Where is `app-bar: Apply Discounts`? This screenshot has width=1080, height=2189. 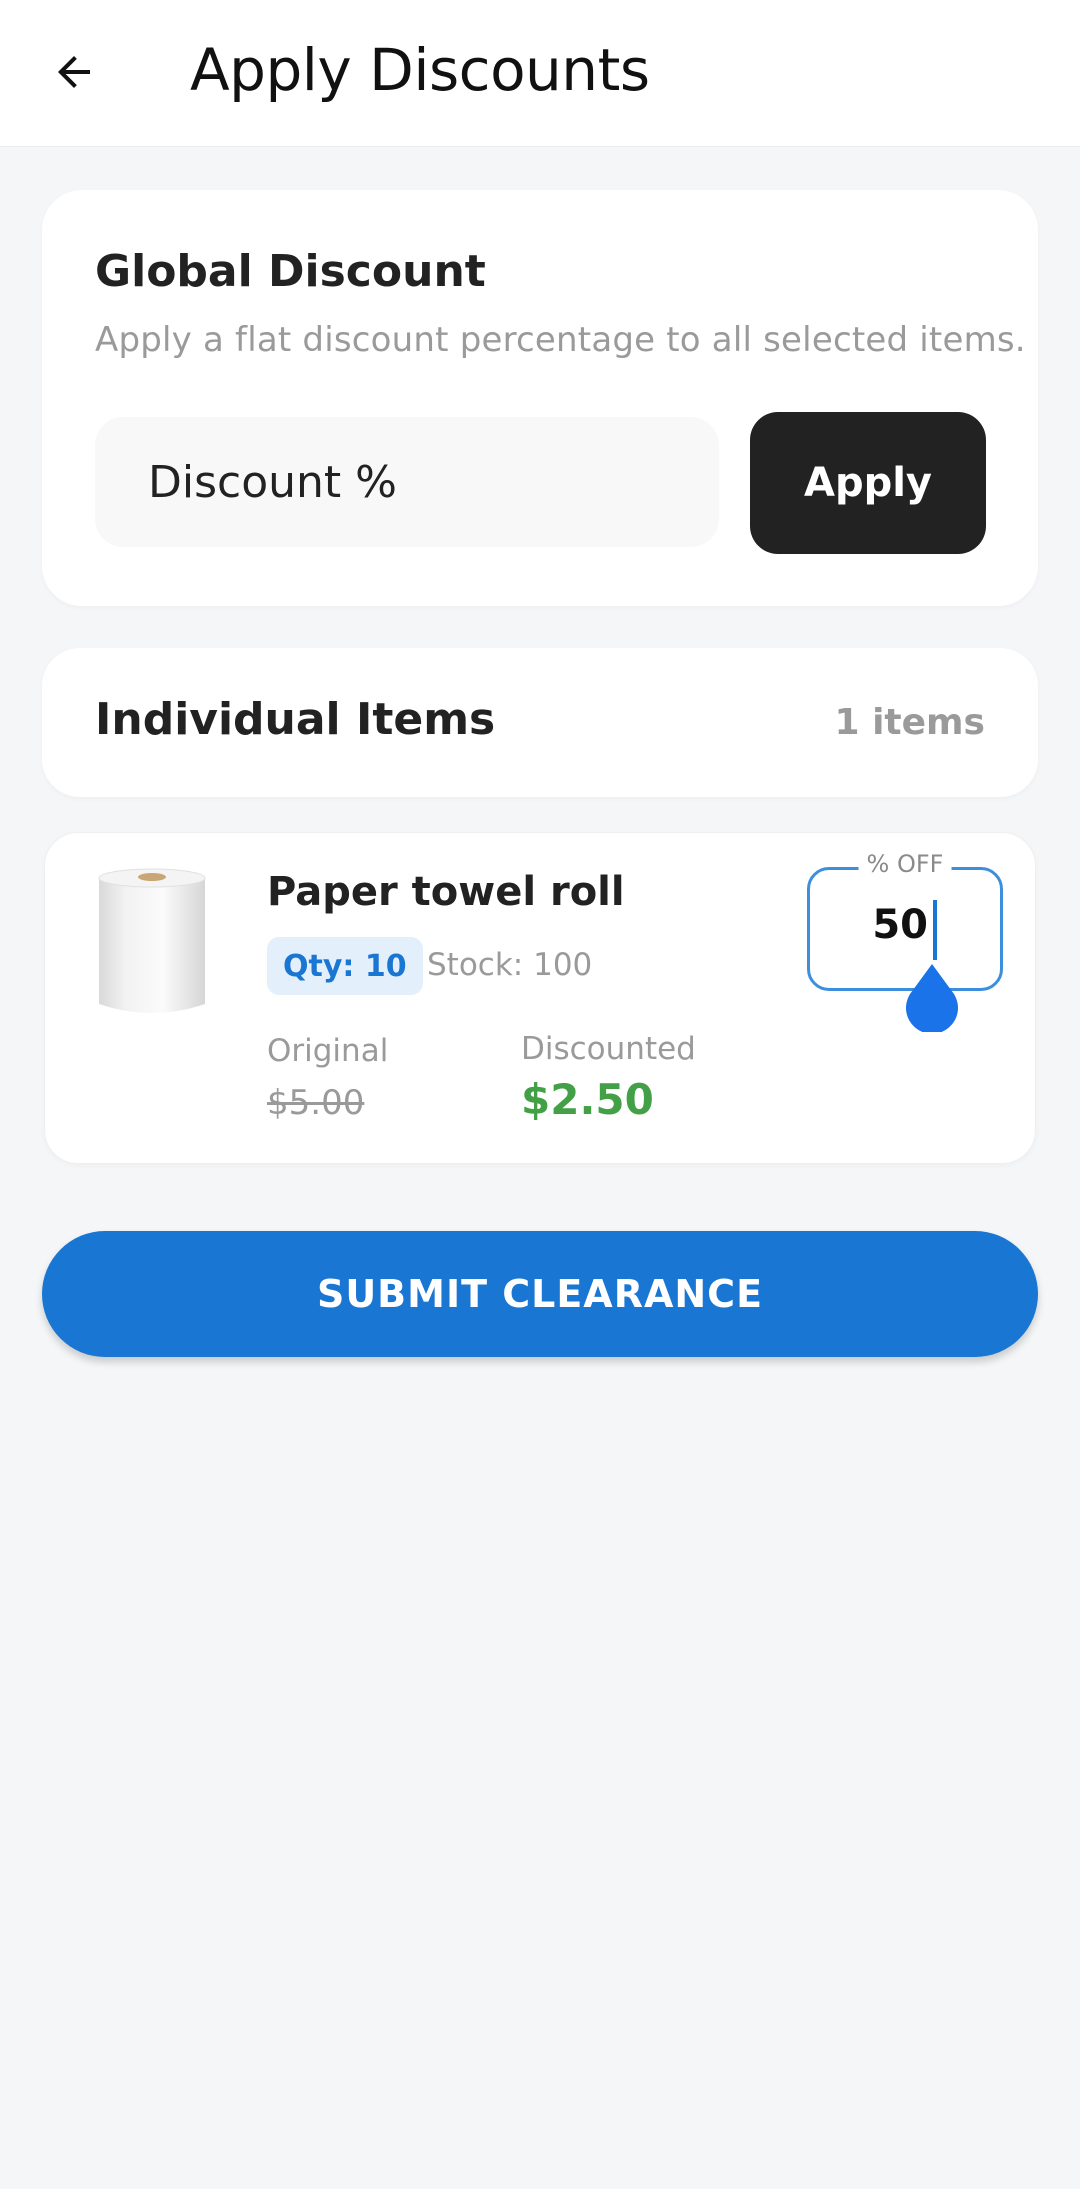
app-bar: Apply Discounts is located at coordinates (540, 73).